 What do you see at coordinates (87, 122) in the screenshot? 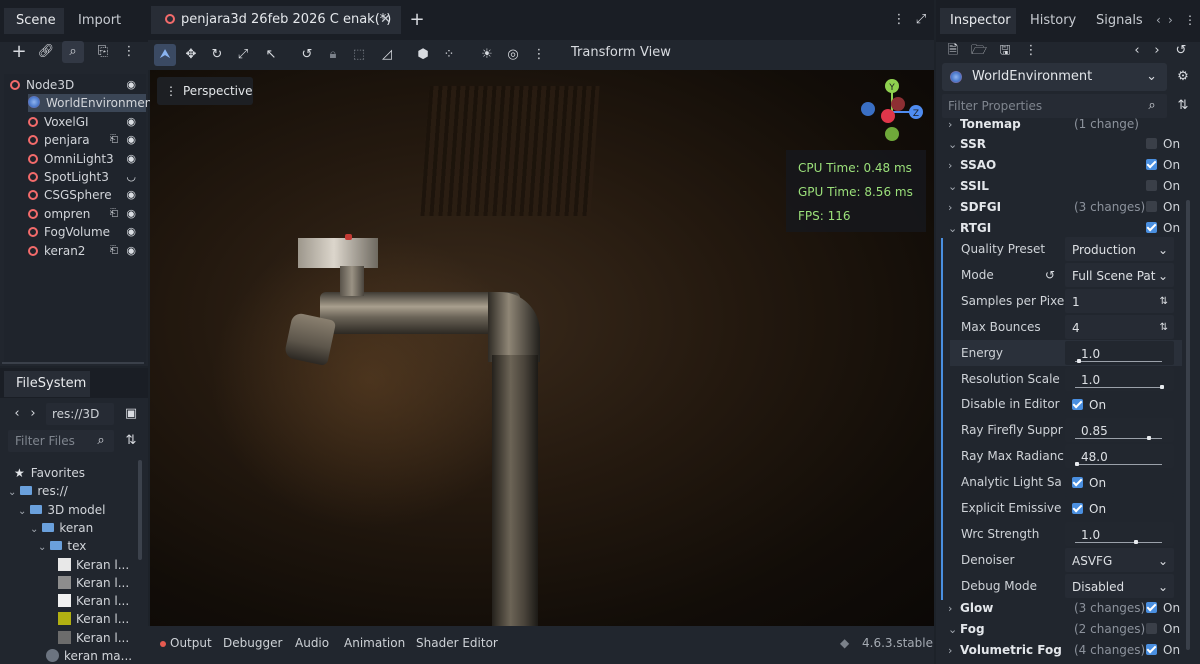
I see `scene-tree-item: VoxelGI ◉` at bounding box center [87, 122].